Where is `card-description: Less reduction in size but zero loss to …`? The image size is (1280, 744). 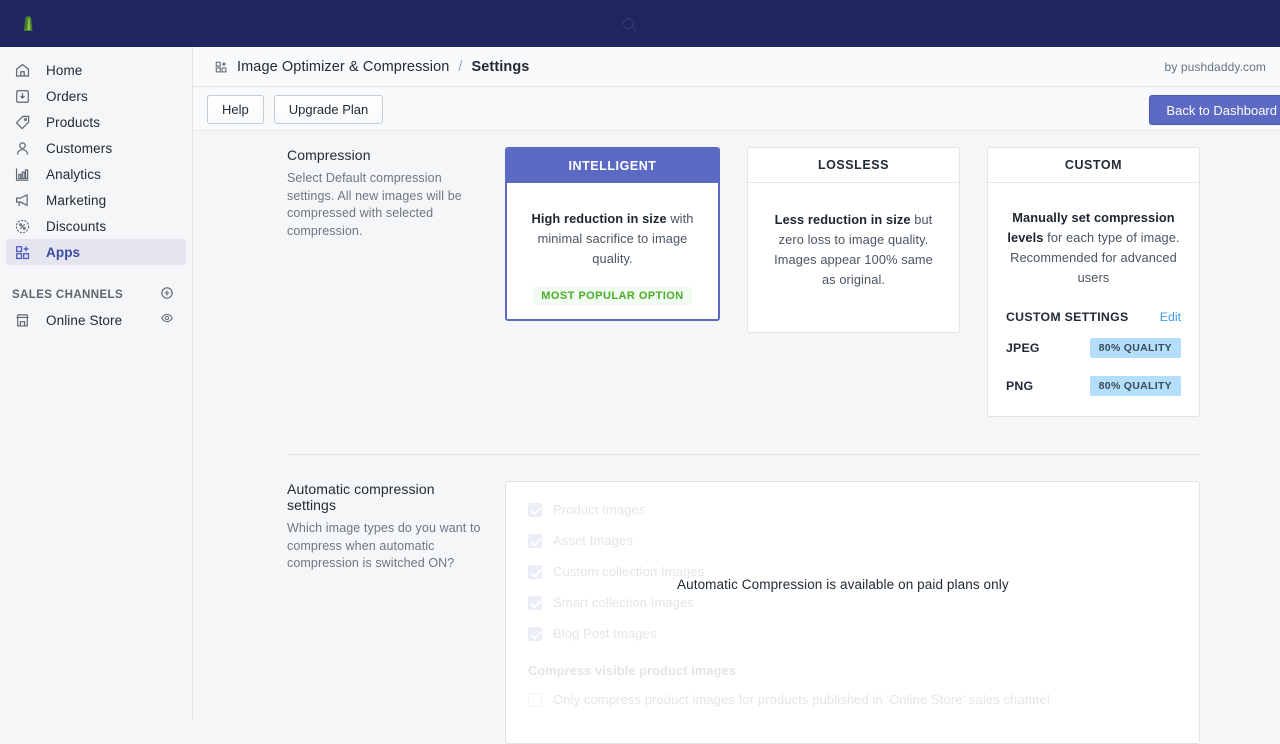 card-description: Less reduction in size but zero loss to … is located at coordinates (853, 250).